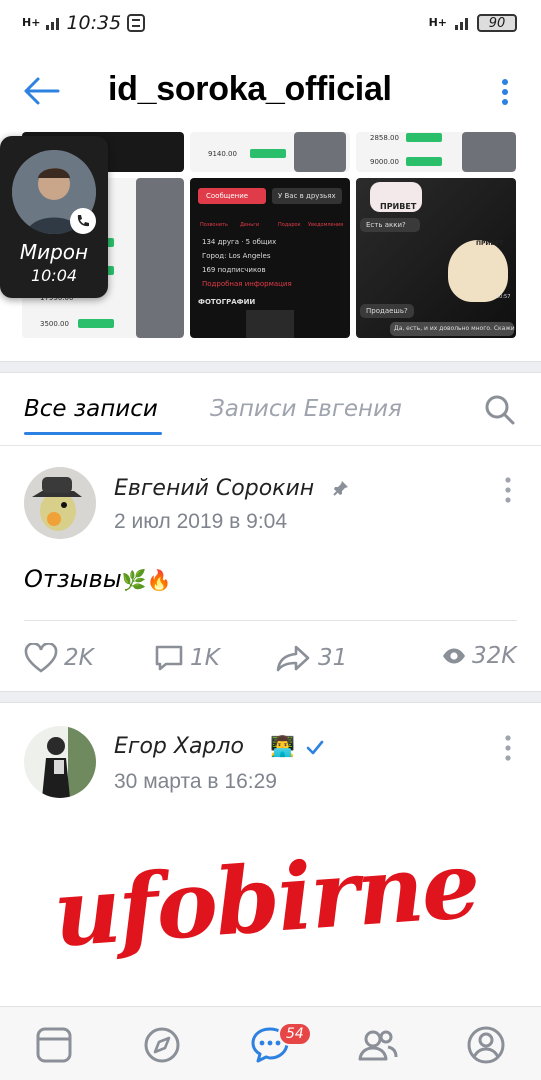 The height and width of the screenshot is (1080, 541). Describe the element at coordinates (315, 747) in the screenshot. I see `verified-check-icon` at that location.